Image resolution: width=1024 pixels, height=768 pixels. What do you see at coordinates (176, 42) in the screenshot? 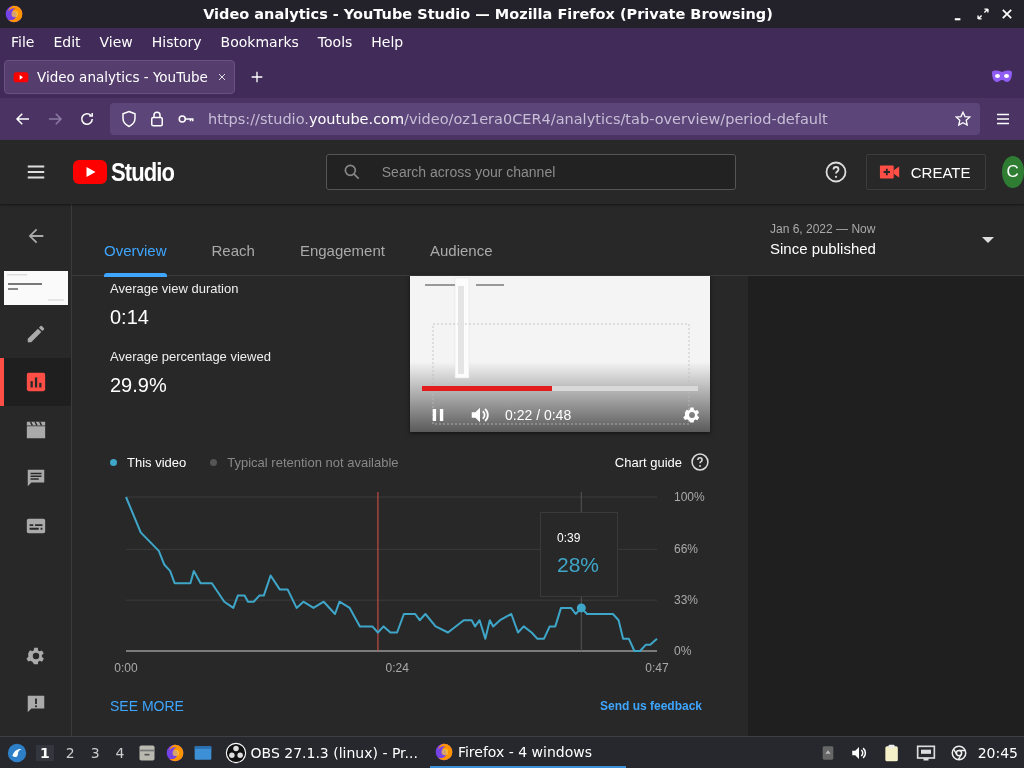
I see `menu-item: History` at bounding box center [176, 42].